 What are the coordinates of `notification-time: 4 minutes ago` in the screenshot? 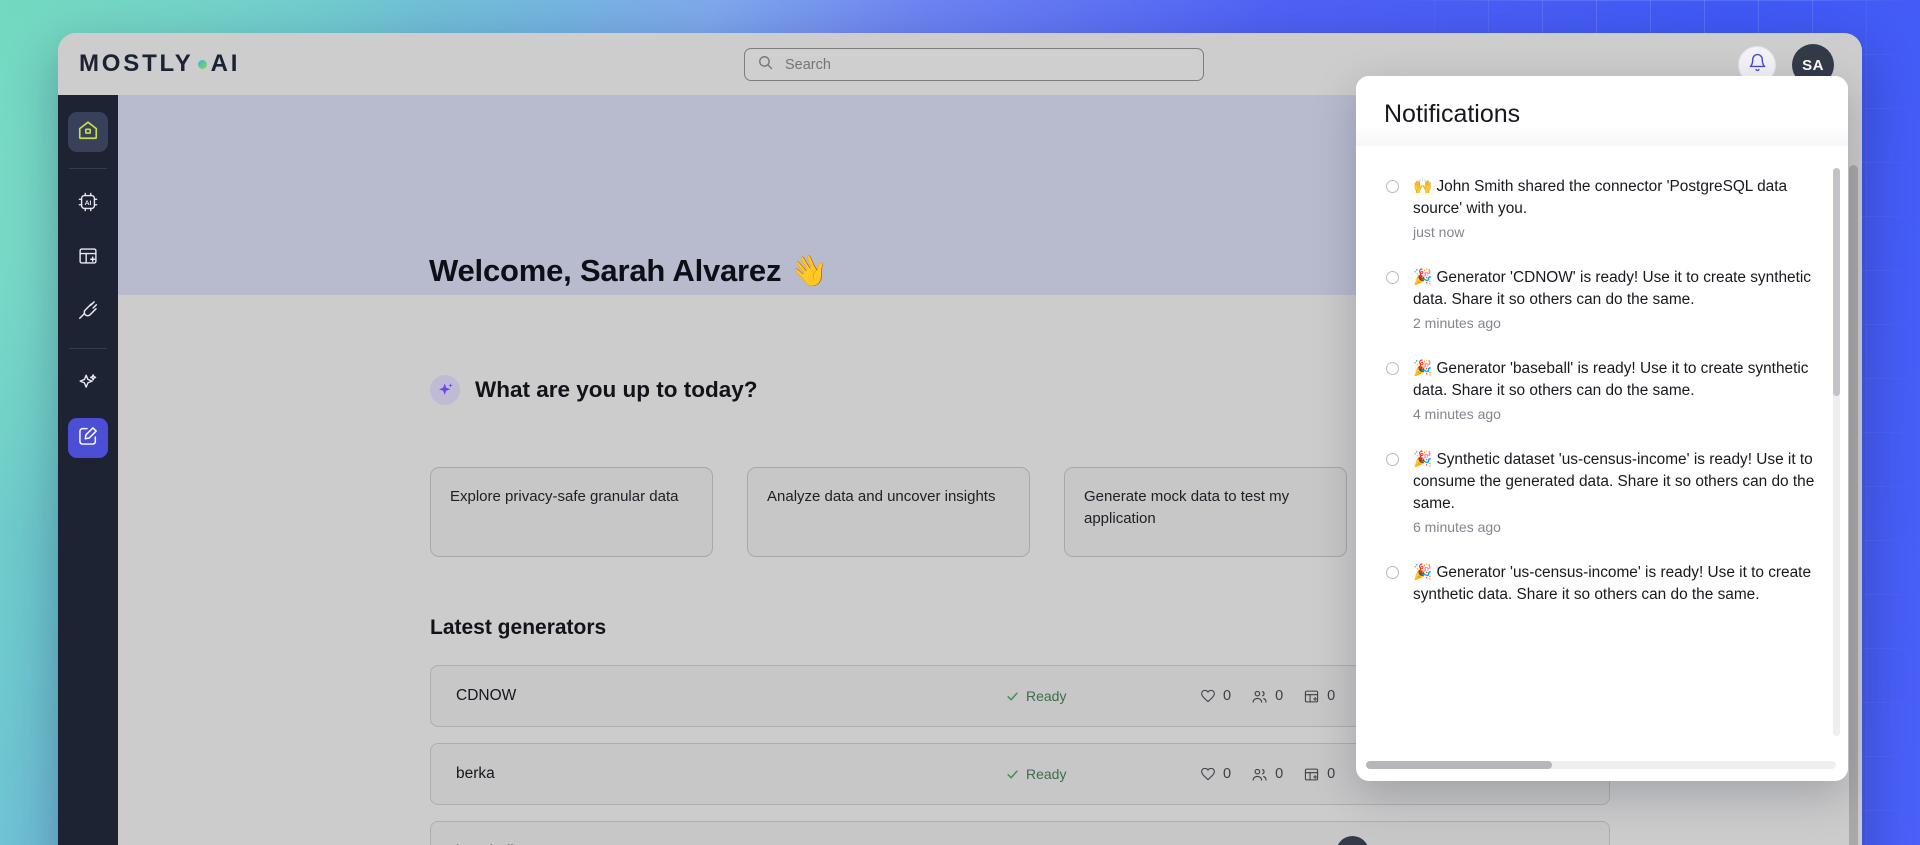 It's located at (1457, 414).